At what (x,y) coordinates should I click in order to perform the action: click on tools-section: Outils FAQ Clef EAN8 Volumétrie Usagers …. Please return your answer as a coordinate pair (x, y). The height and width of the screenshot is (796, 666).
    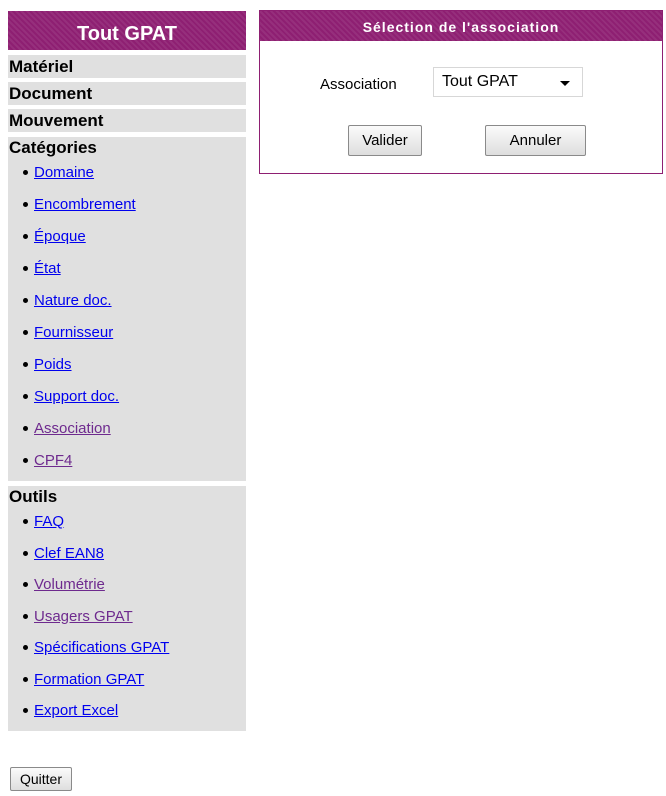
    Looking at the image, I should click on (127, 608).